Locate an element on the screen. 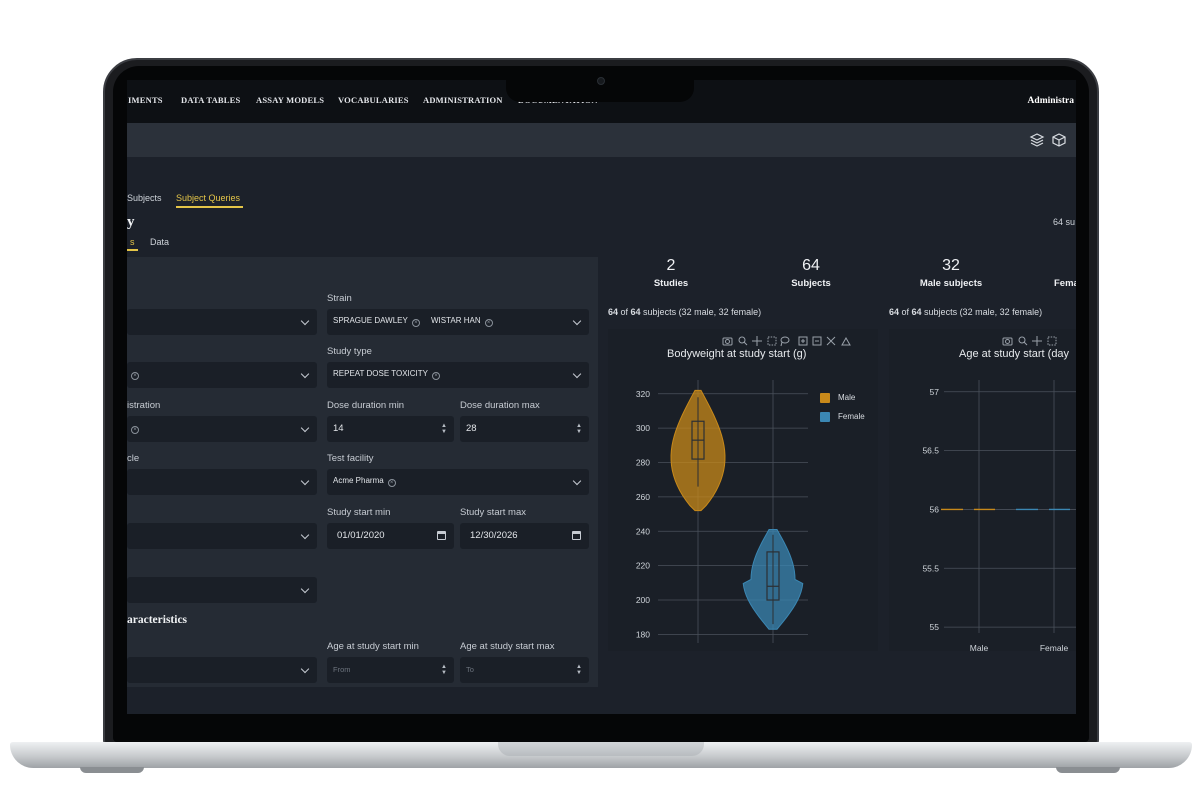  chart-subject-count: 64 of 64 subjects (32 male, 32 female) is located at coordinates (685, 312).